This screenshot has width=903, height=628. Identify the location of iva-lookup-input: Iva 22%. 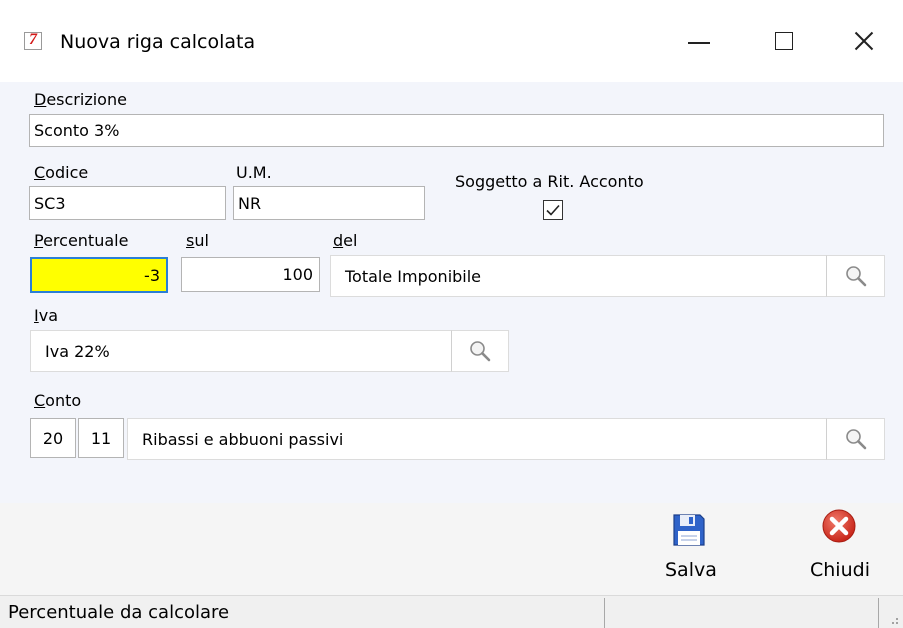
(241, 351).